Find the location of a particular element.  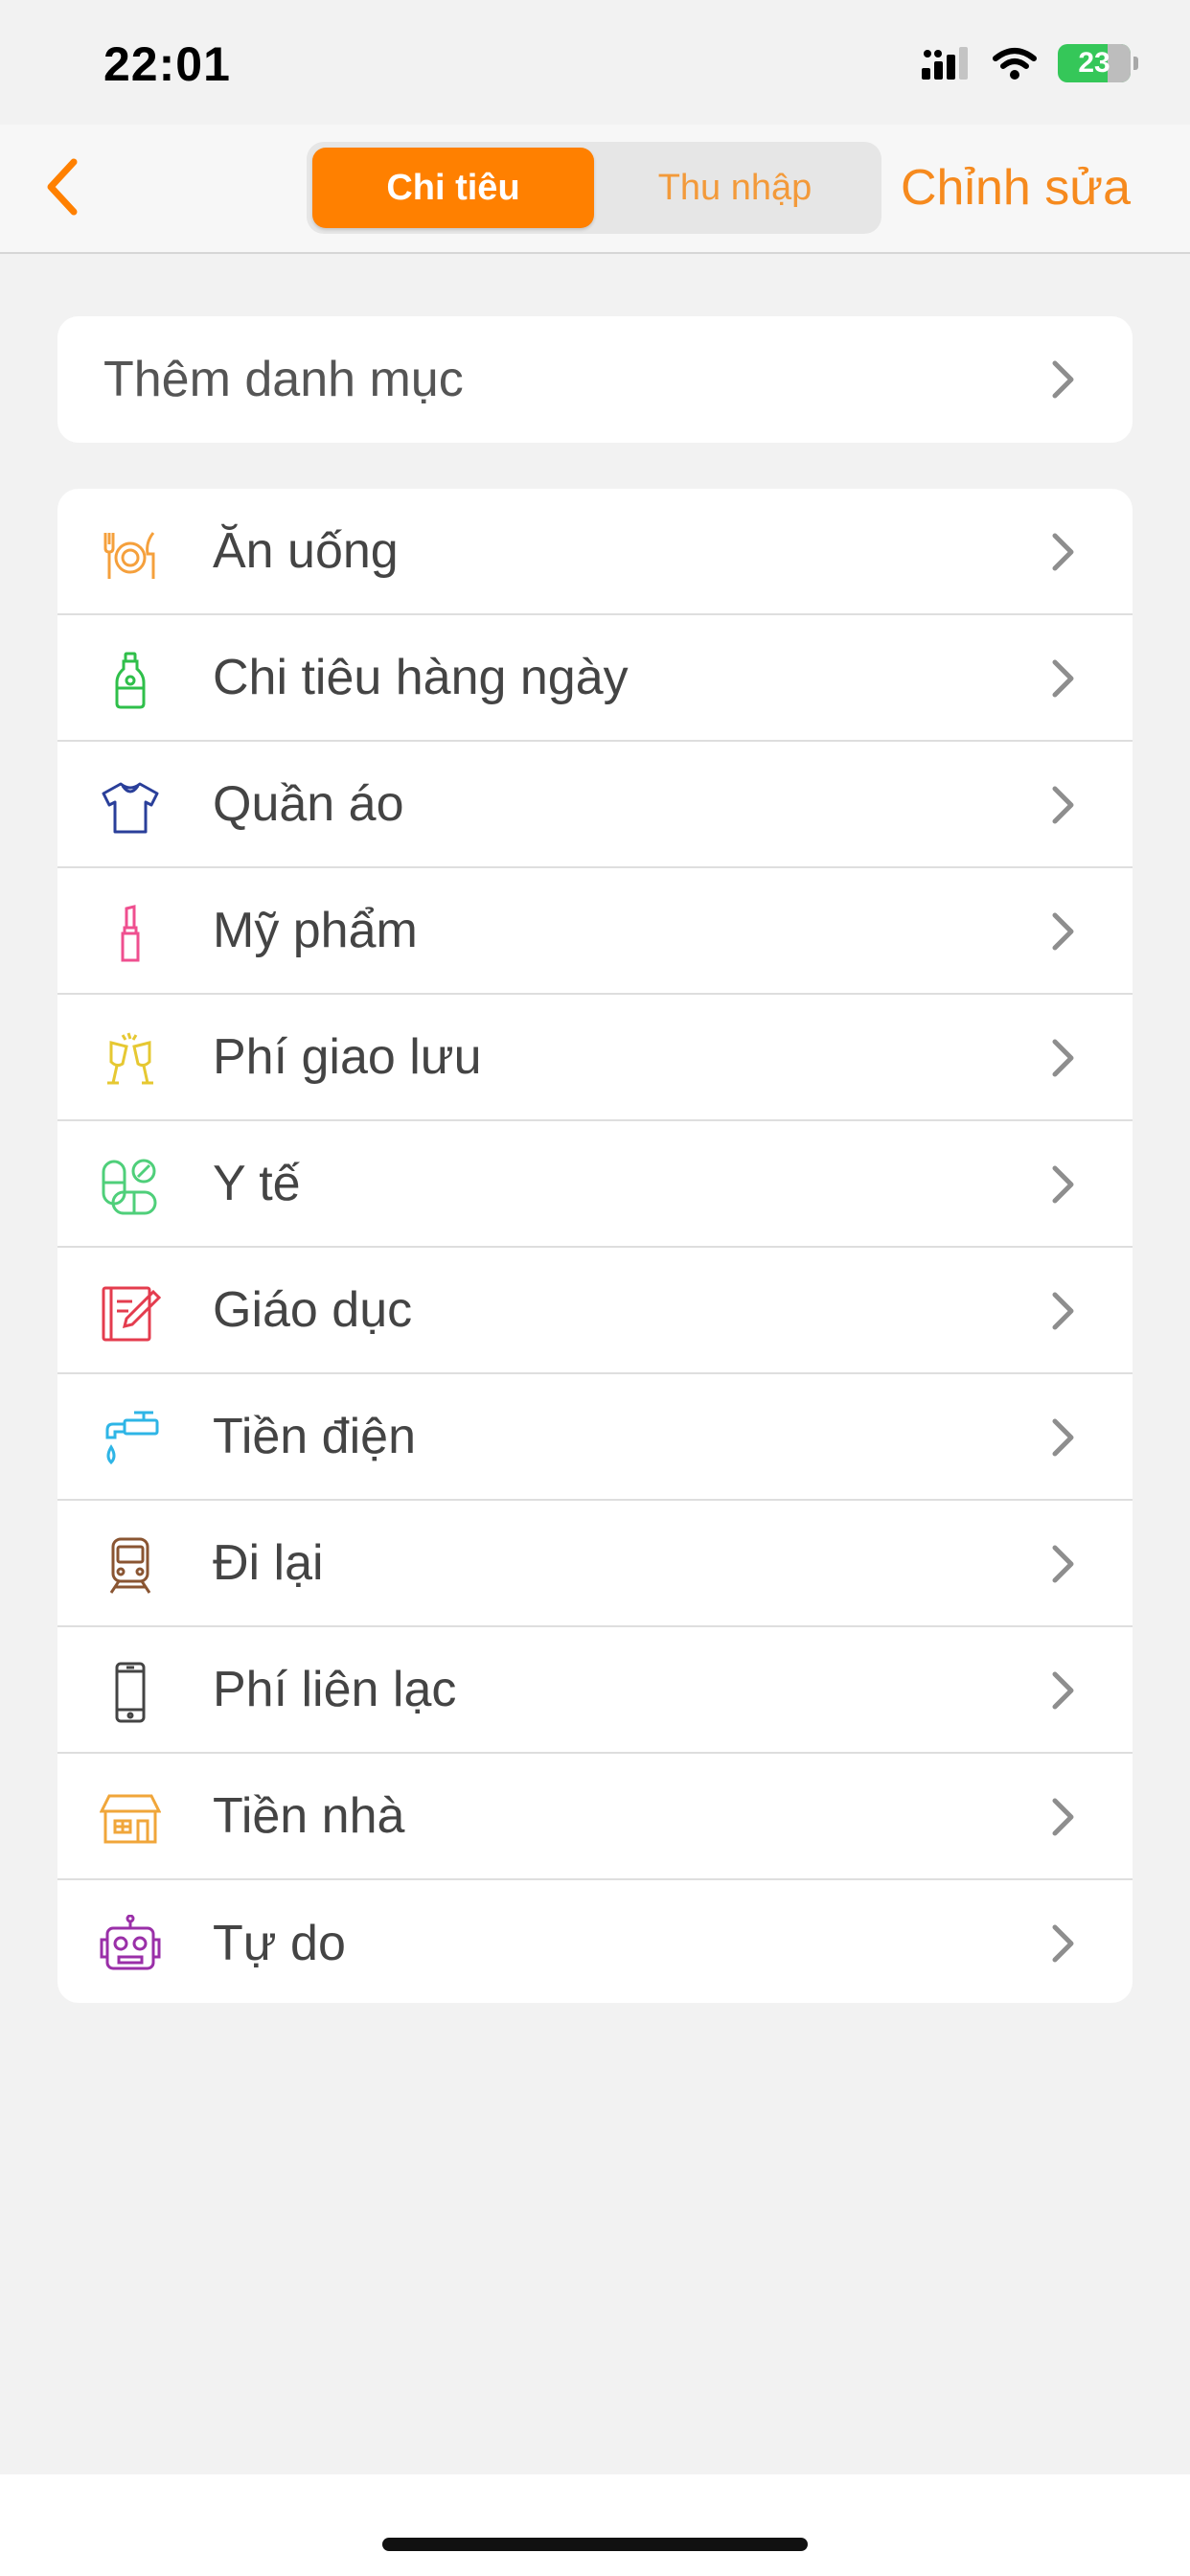

battery-charging-icon: 23 is located at coordinates (1098, 63).